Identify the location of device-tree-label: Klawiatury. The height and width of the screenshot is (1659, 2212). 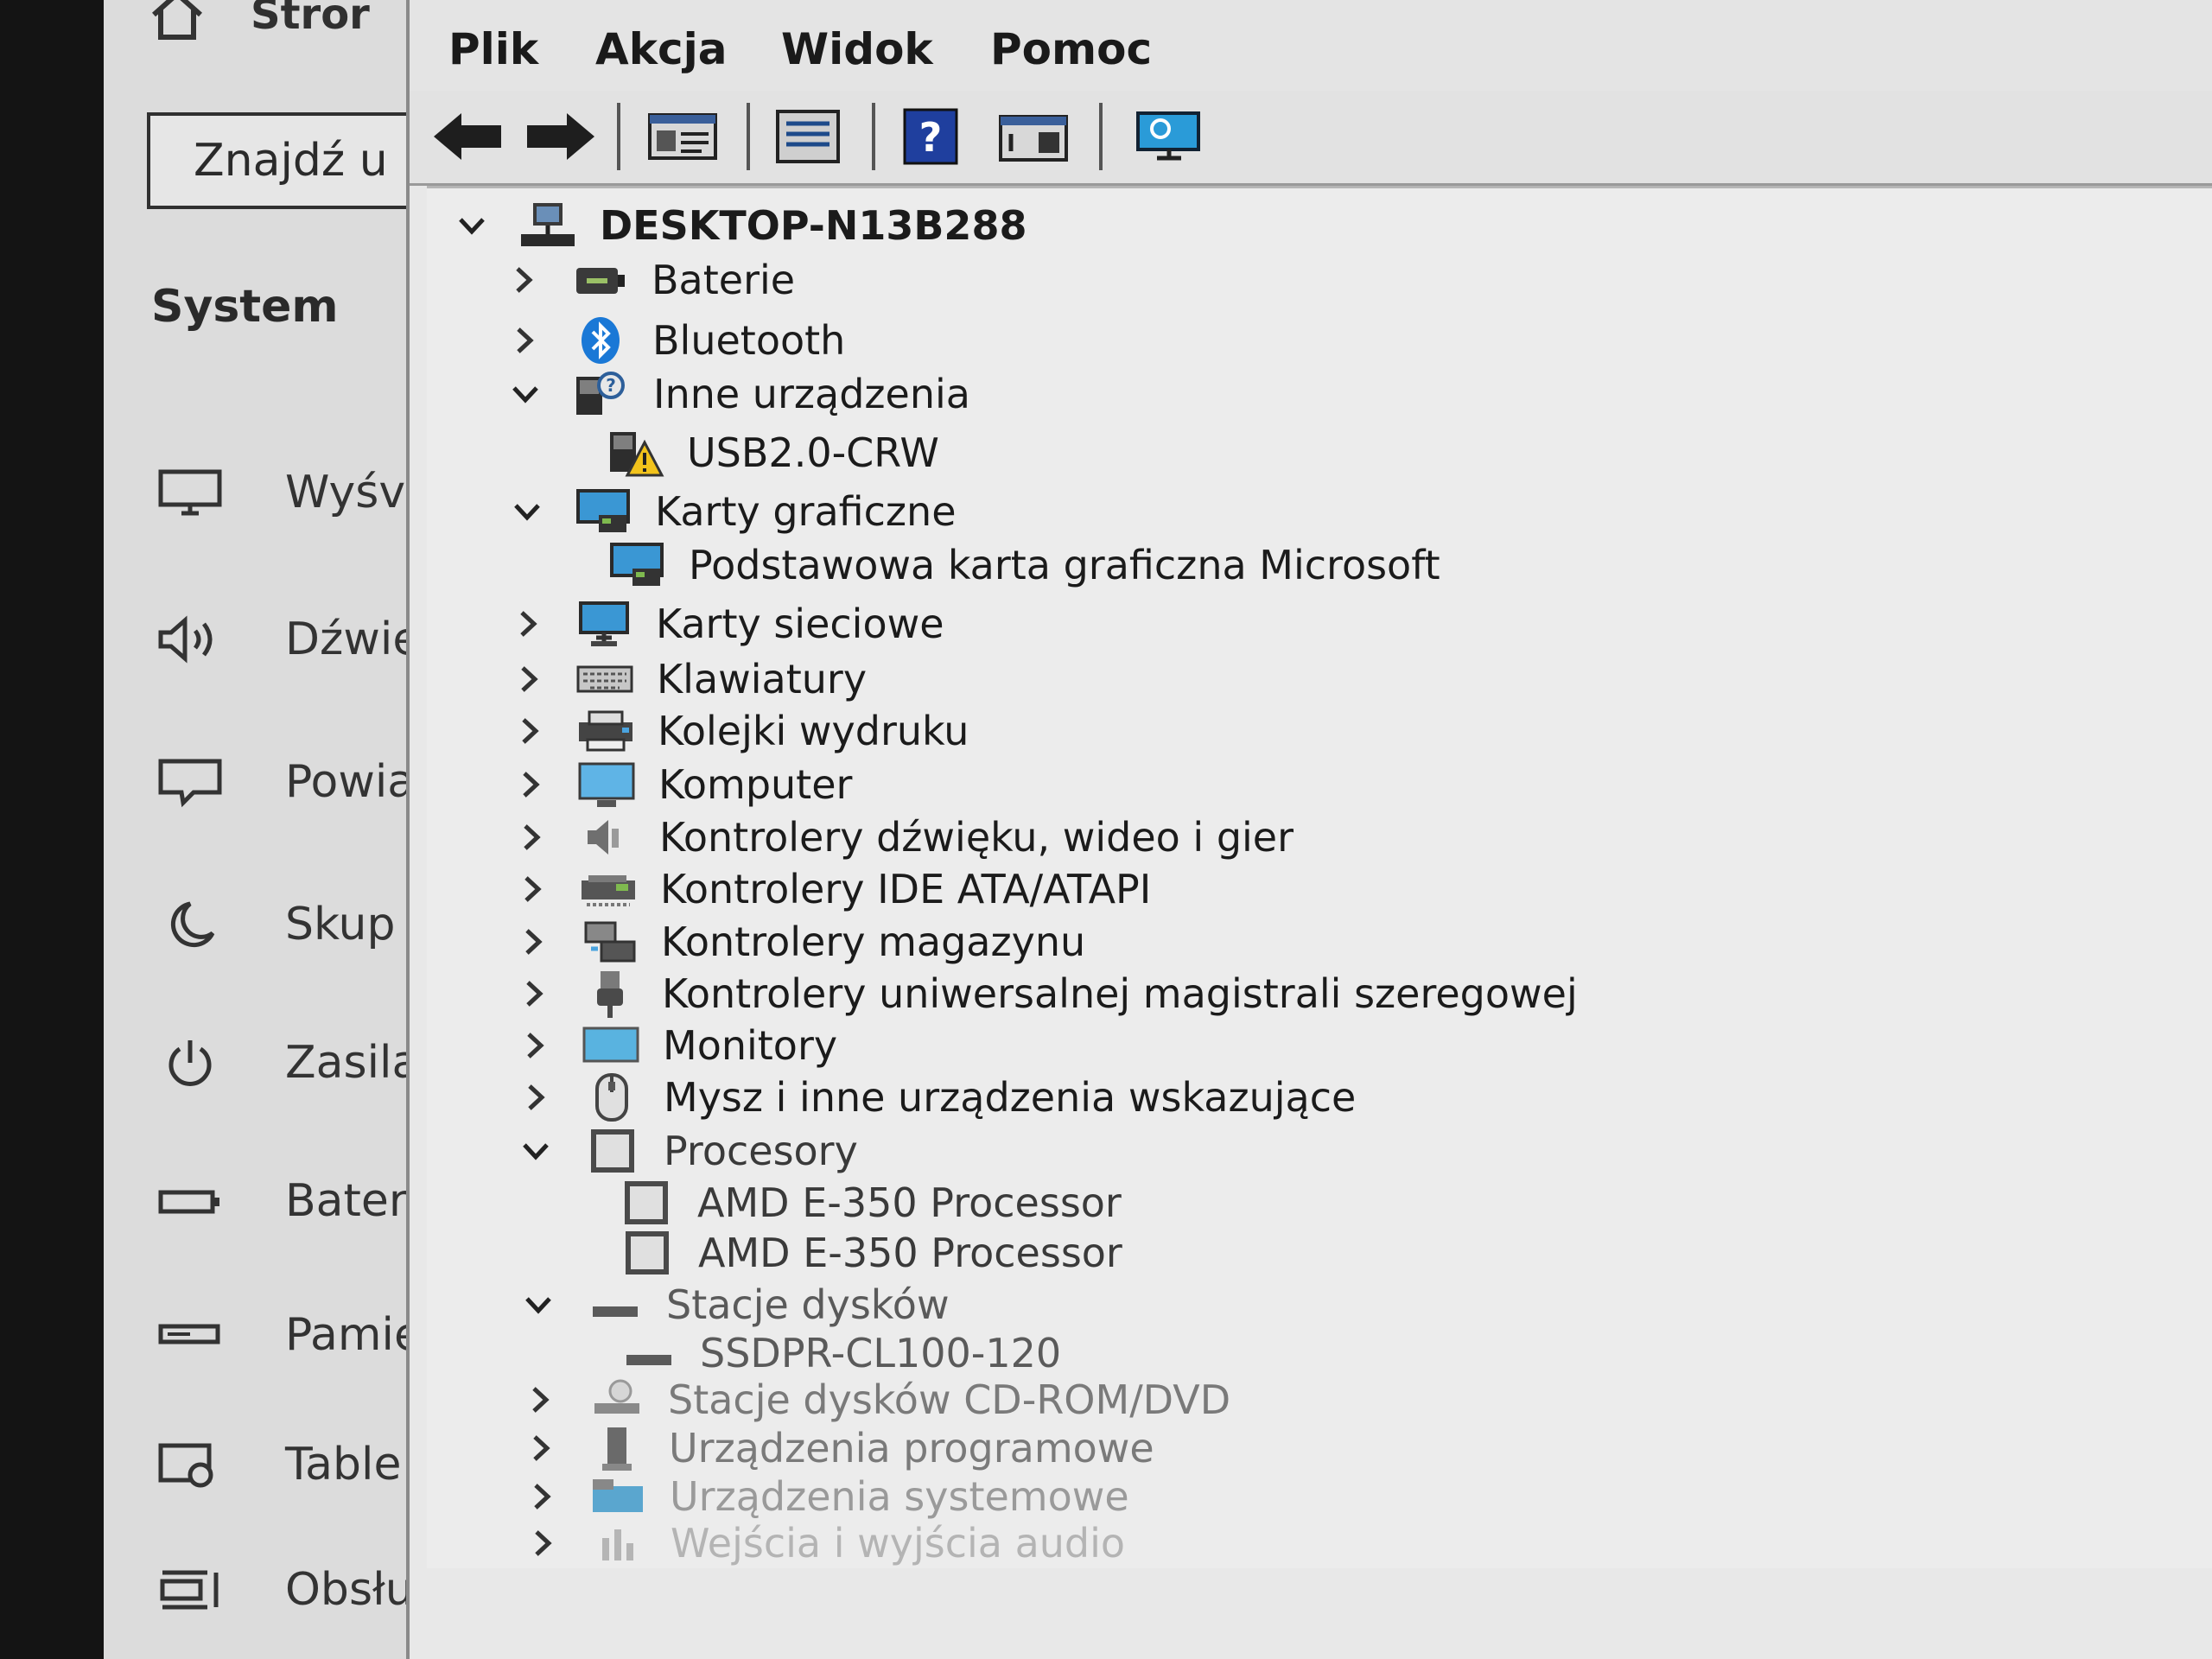
(762, 679).